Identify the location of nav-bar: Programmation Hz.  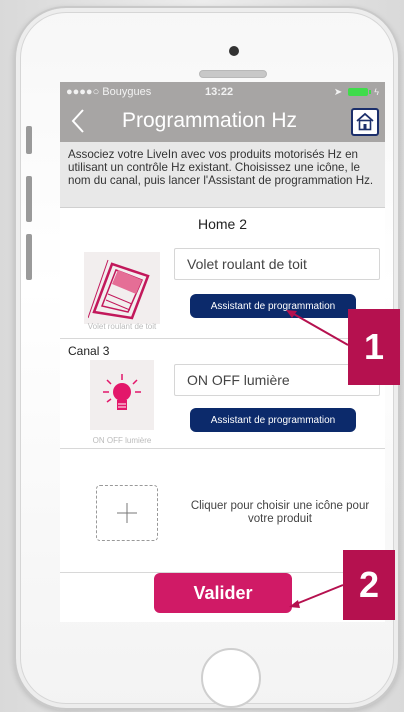
(222, 122).